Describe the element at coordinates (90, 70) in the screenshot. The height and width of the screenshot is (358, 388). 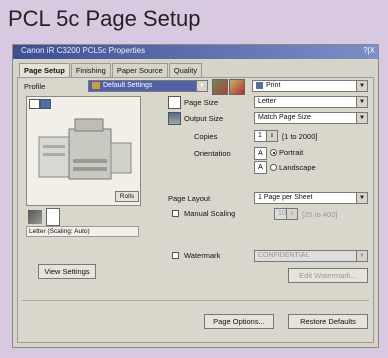
I see `tab-finishing: Finishing` at that location.